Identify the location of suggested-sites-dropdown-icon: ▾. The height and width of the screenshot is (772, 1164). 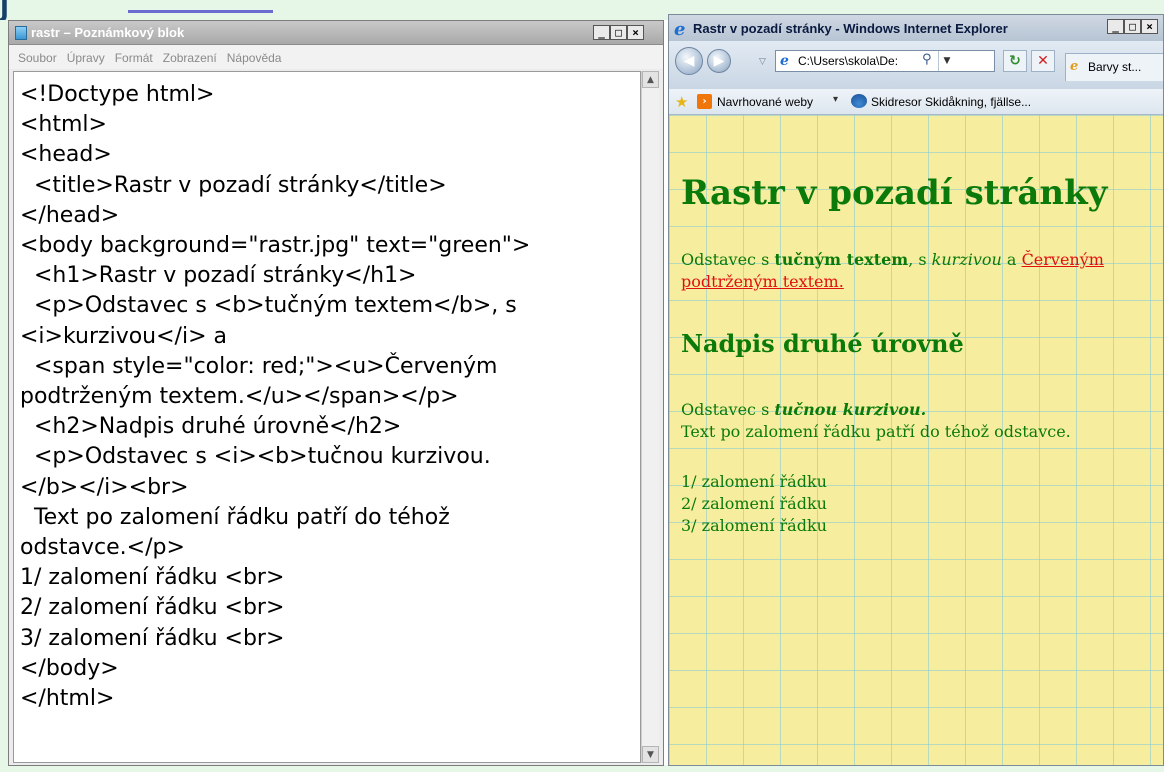
(835, 99).